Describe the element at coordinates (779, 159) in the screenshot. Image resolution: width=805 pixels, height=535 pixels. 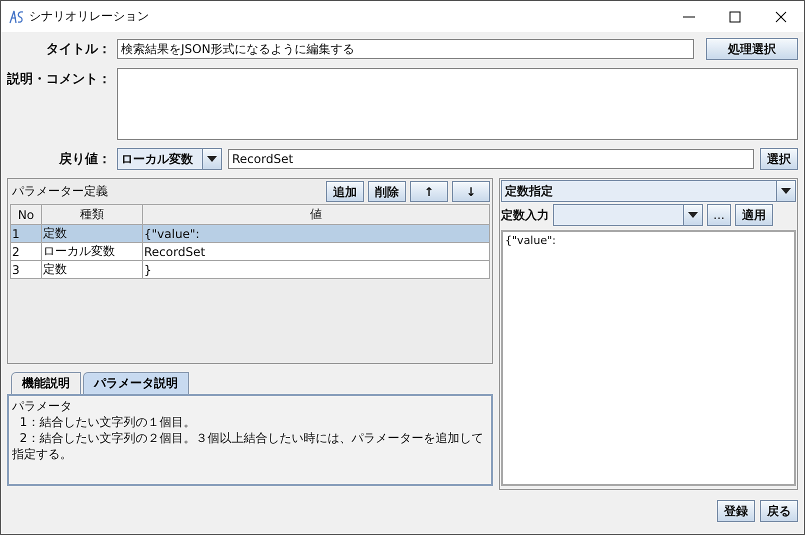
I see `select-button: 選択` at that location.